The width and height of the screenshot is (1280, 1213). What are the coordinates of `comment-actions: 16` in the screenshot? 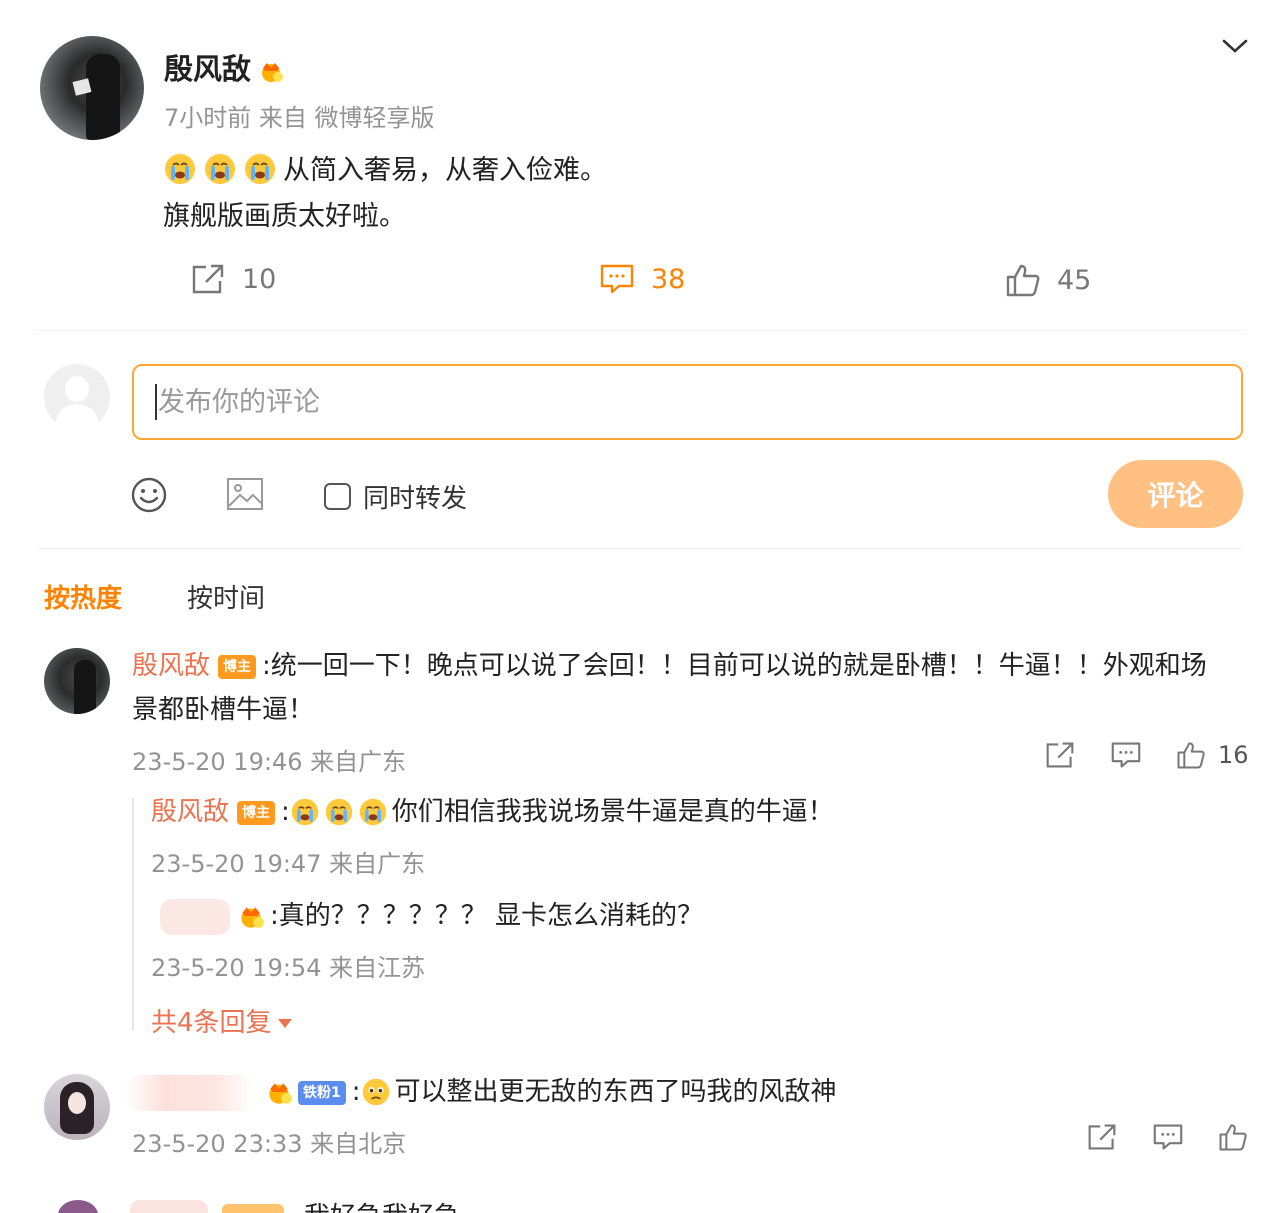 It's located at (1129, 755).